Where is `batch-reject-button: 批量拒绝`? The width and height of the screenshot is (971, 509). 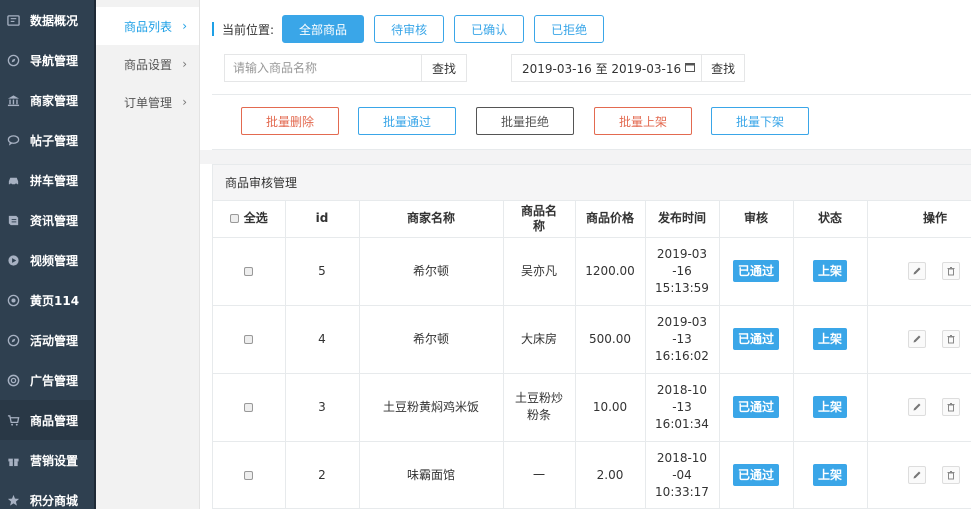 batch-reject-button: 批量拒绝 is located at coordinates (525, 121).